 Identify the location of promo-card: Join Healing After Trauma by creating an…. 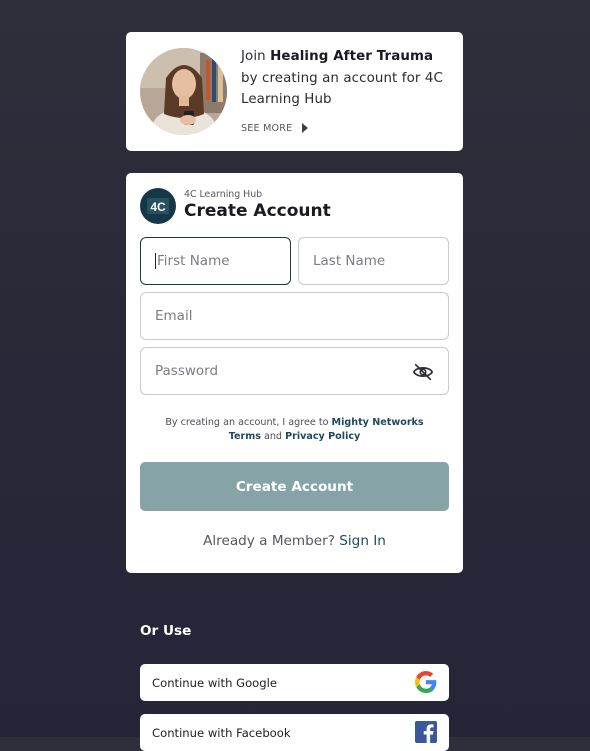
(294, 91).